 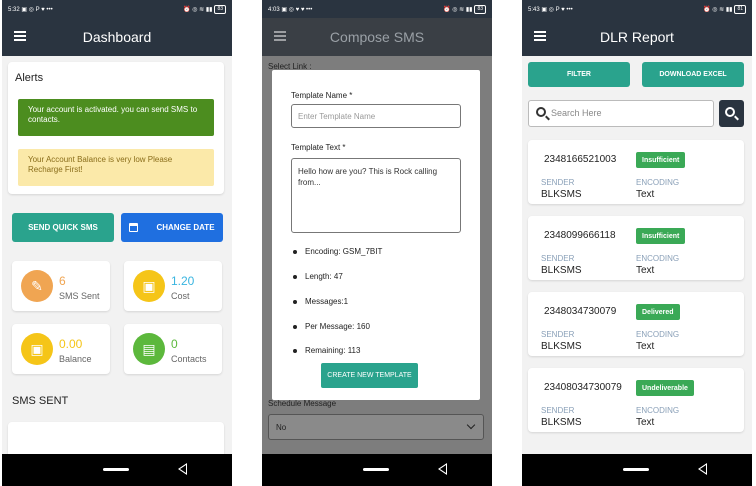 I want to click on status-bar: 4:03 ▣ ◎ ♥ ♥ ••• ⏰ ◎ ≋ ▮▮ 83, so click(x=377, y=9).